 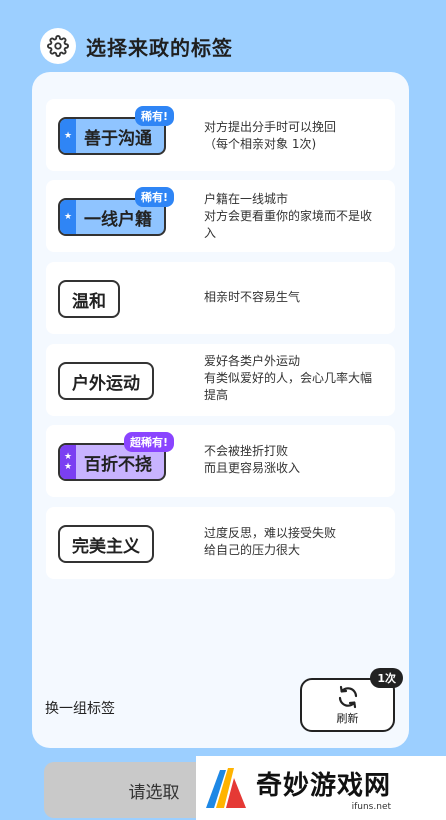 I want to click on tag-description: 户籍在一线城市 对方会更看重你的家境而不是收 入, so click(x=298, y=216).